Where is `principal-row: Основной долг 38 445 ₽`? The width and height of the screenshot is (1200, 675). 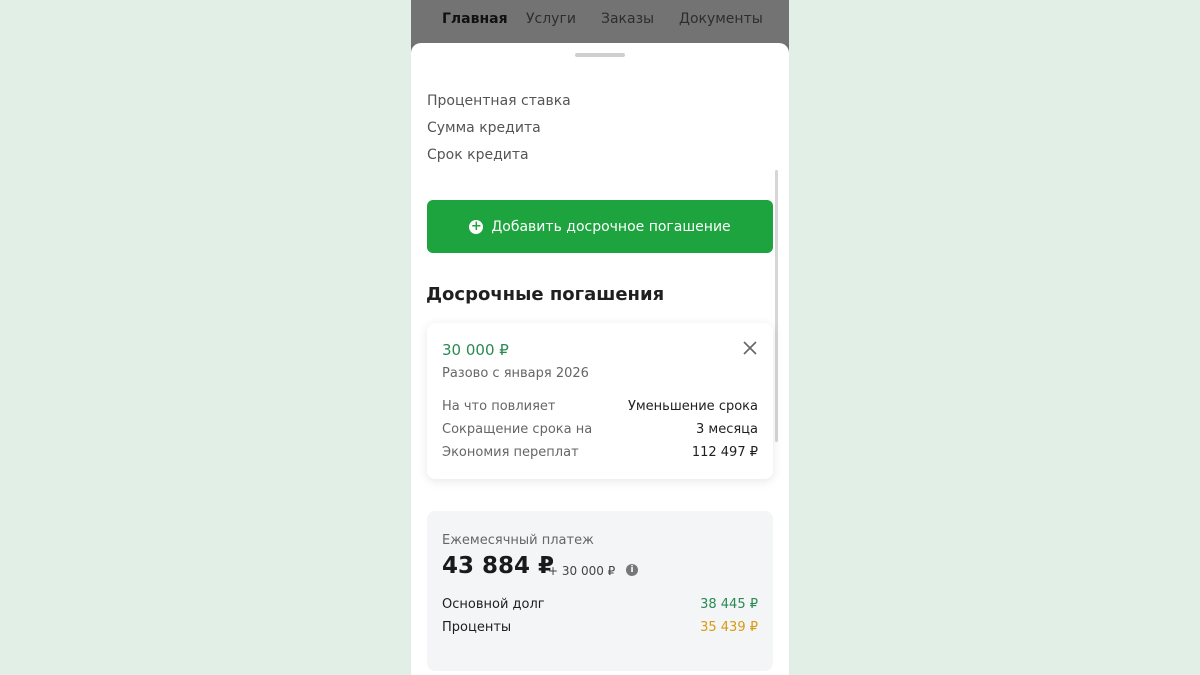 principal-row: Основной долг 38 445 ₽ is located at coordinates (600, 604).